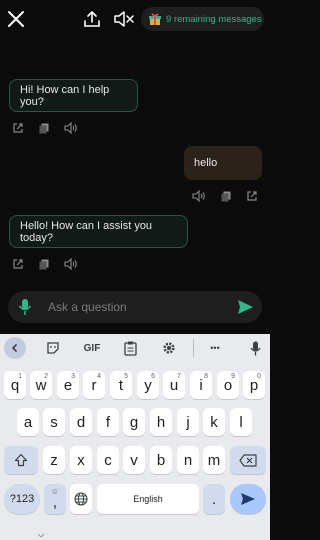 This screenshot has width=320, height=540. Describe the element at coordinates (241, 422) in the screenshot. I see `key-l: l` at that location.